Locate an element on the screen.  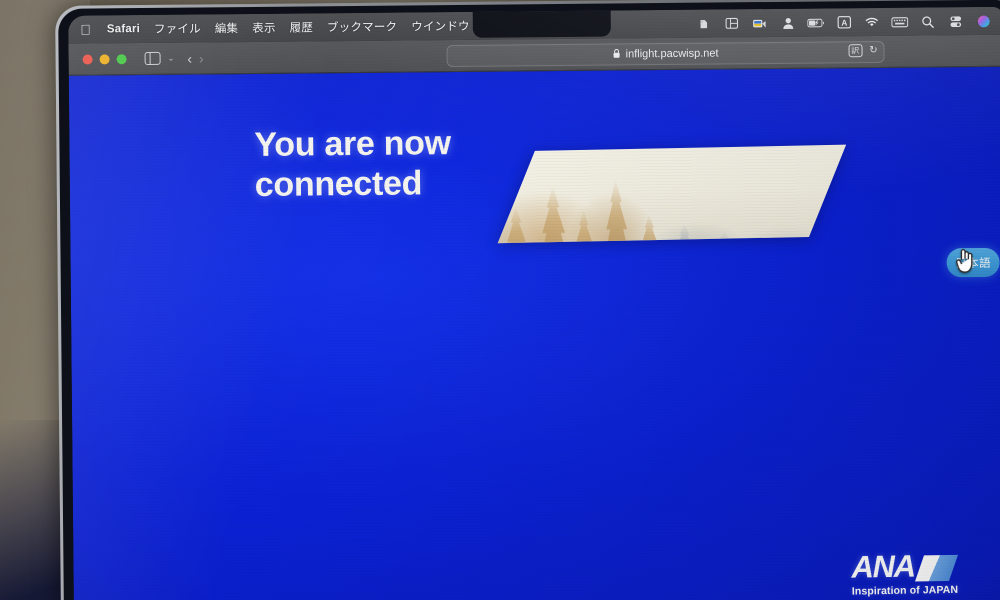
menu-bar-items:  Safari ファイル 編集 表示 履歴 ブックマーク ウインドウ ヘルプ is located at coordinates (299, 27).